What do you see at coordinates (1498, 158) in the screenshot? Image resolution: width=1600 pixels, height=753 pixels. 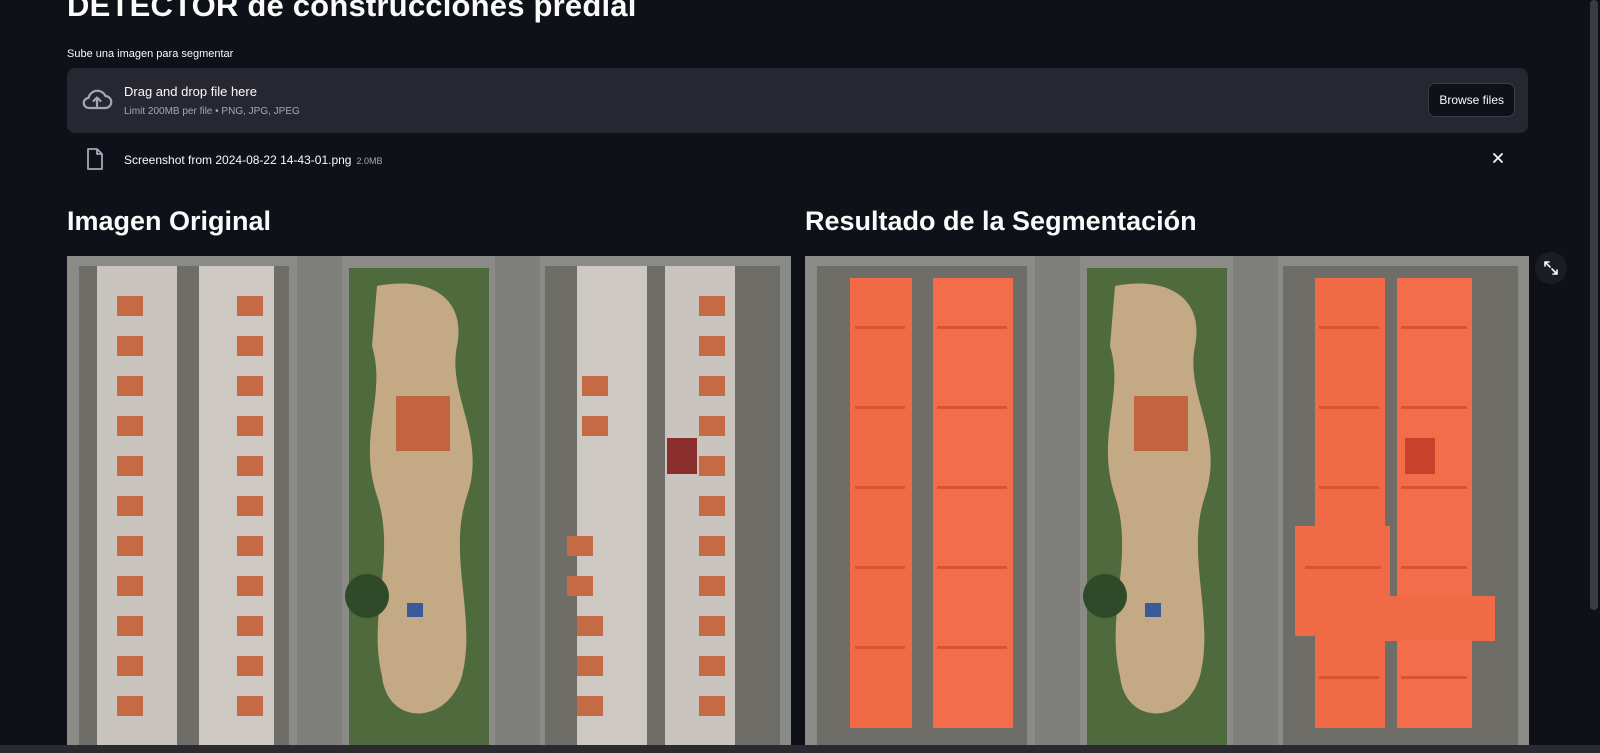 I see `close-icon` at bounding box center [1498, 158].